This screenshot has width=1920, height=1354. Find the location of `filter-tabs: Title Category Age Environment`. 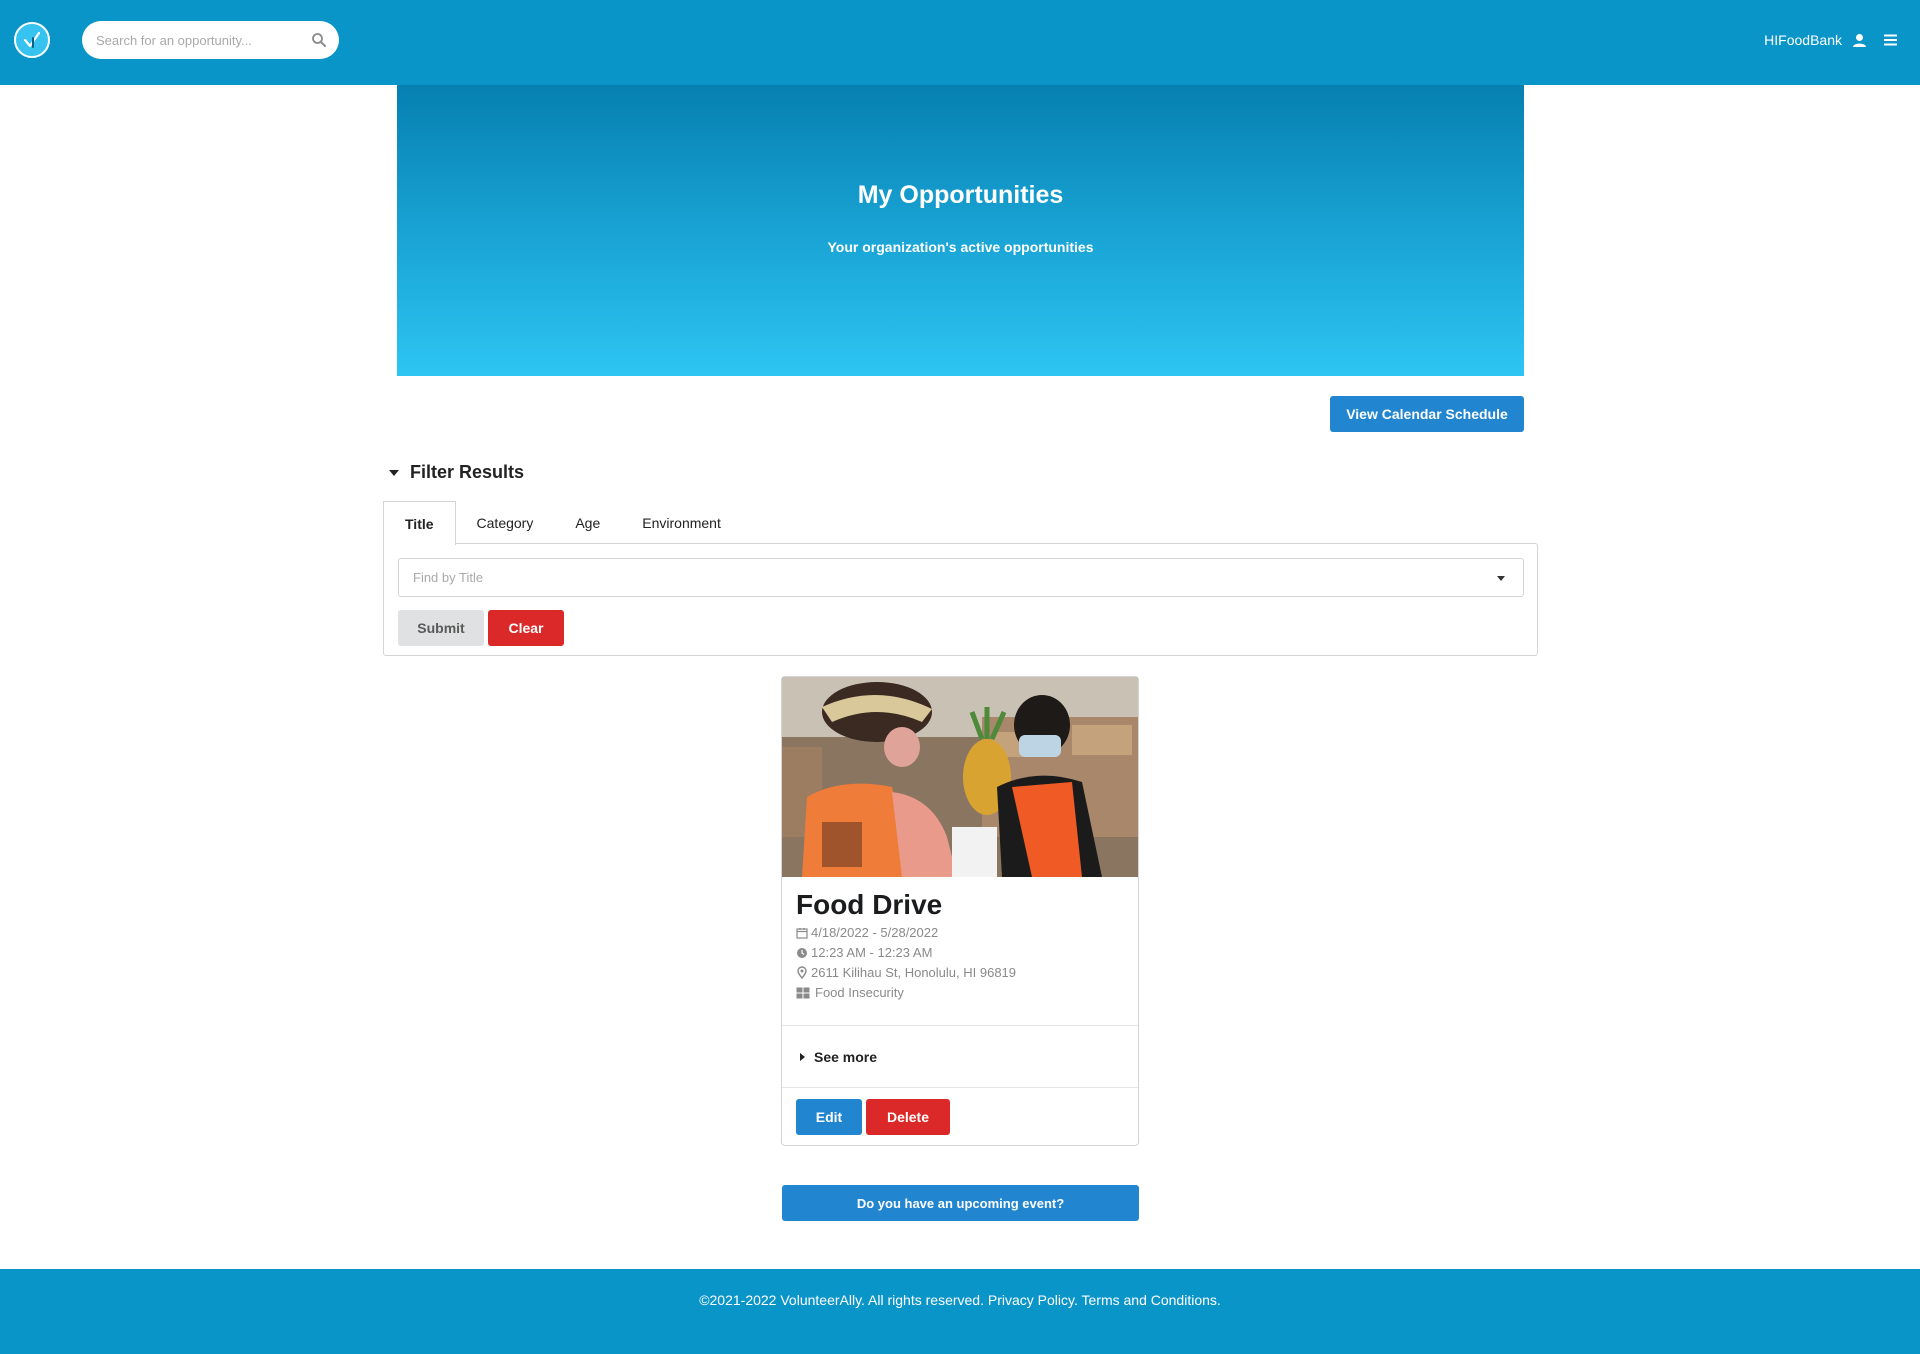

filter-tabs: Title Category Age Environment is located at coordinates (562, 523).